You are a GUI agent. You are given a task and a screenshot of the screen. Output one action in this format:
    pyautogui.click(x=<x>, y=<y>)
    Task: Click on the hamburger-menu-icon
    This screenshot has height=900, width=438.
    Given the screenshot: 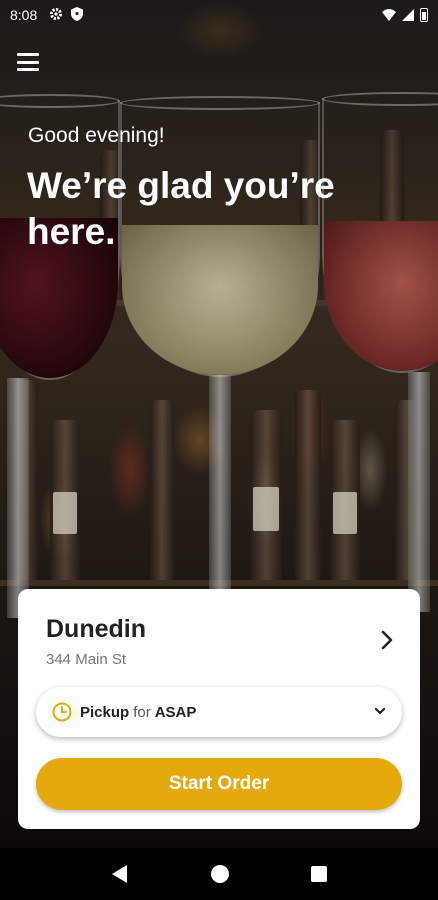 What is the action you would take?
    pyautogui.click(x=28, y=62)
    